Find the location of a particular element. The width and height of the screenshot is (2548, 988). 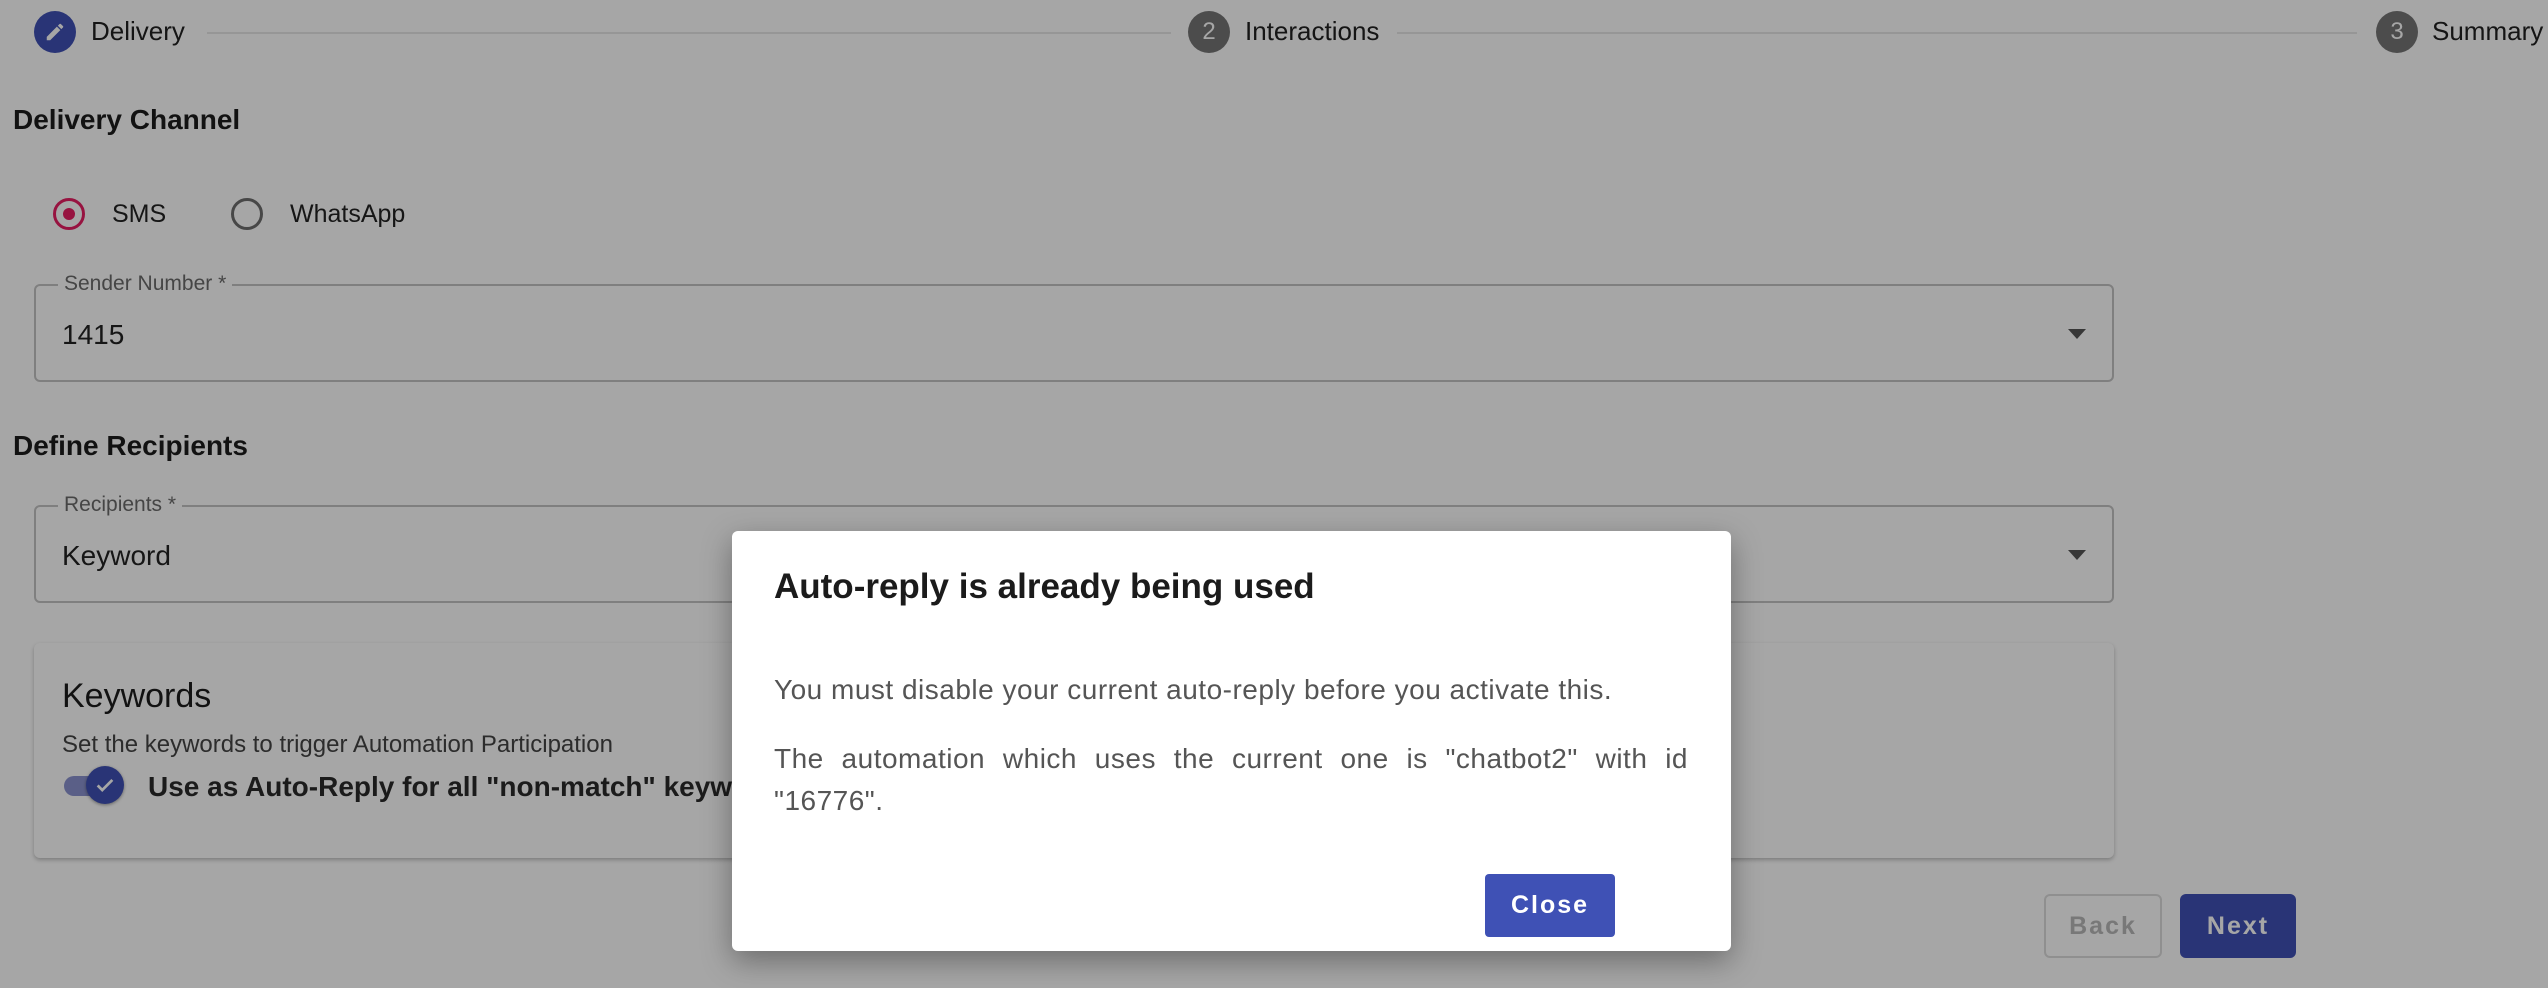

close-button: Close is located at coordinates (1550, 905).